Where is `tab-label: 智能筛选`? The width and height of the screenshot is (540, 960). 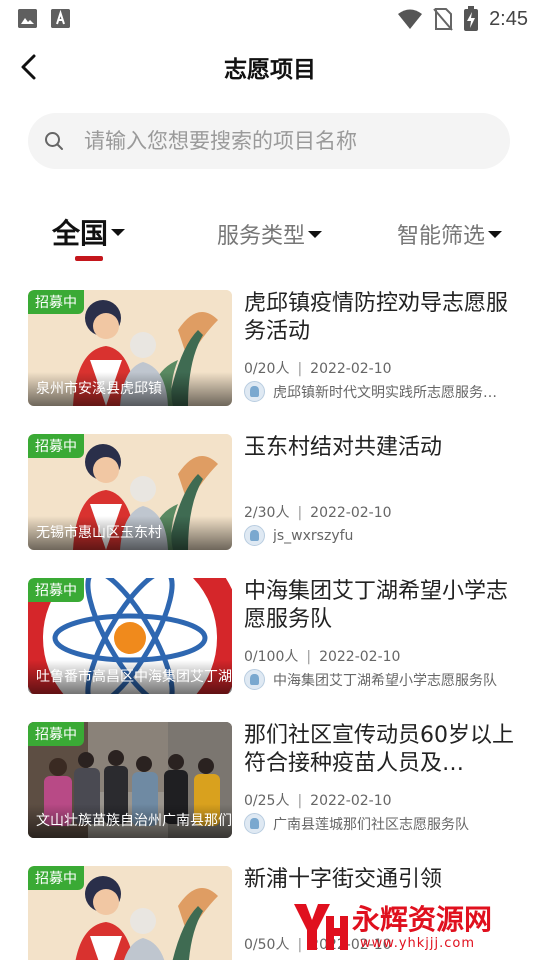 tab-label: 智能筛选 is located at coordinates (441, 236).